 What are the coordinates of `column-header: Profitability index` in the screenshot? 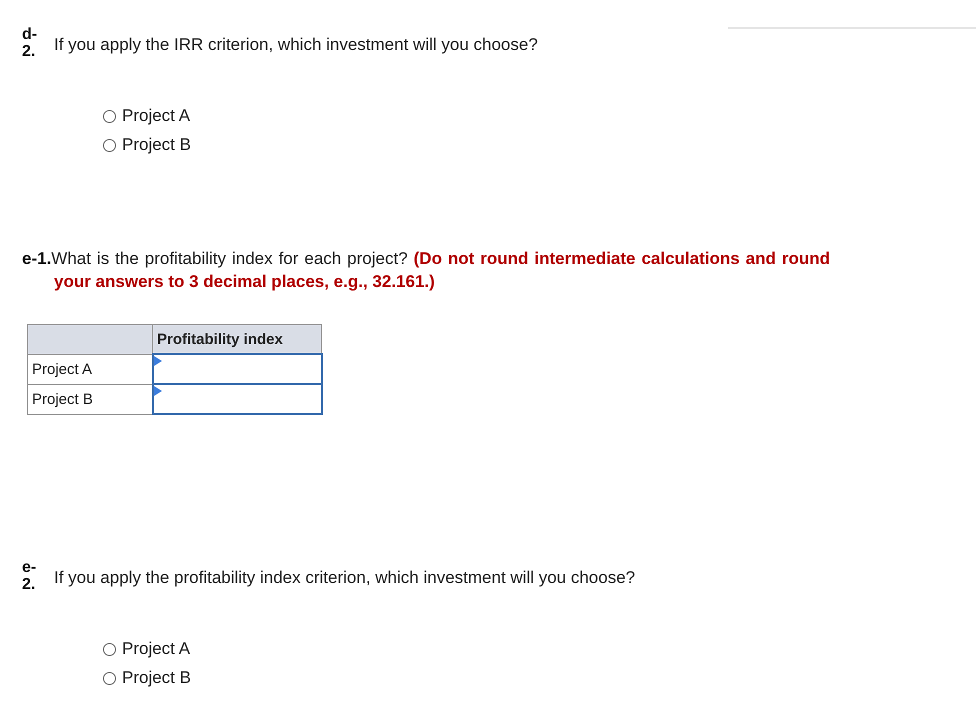 It's located at (237, 339).